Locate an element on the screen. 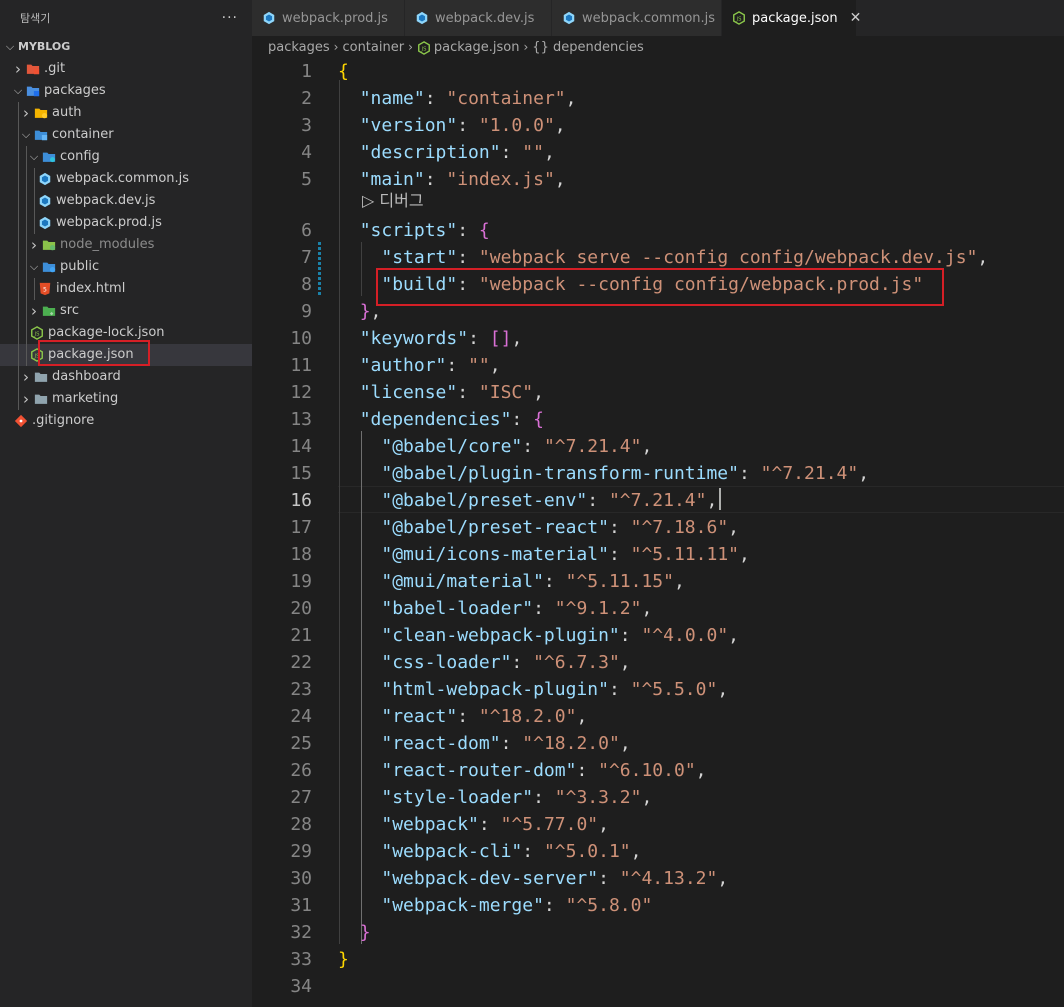 Image resolution: width=1064 pixels, height=1007 pixels. file-item: JS package.json is located at coordinates (126, 355).